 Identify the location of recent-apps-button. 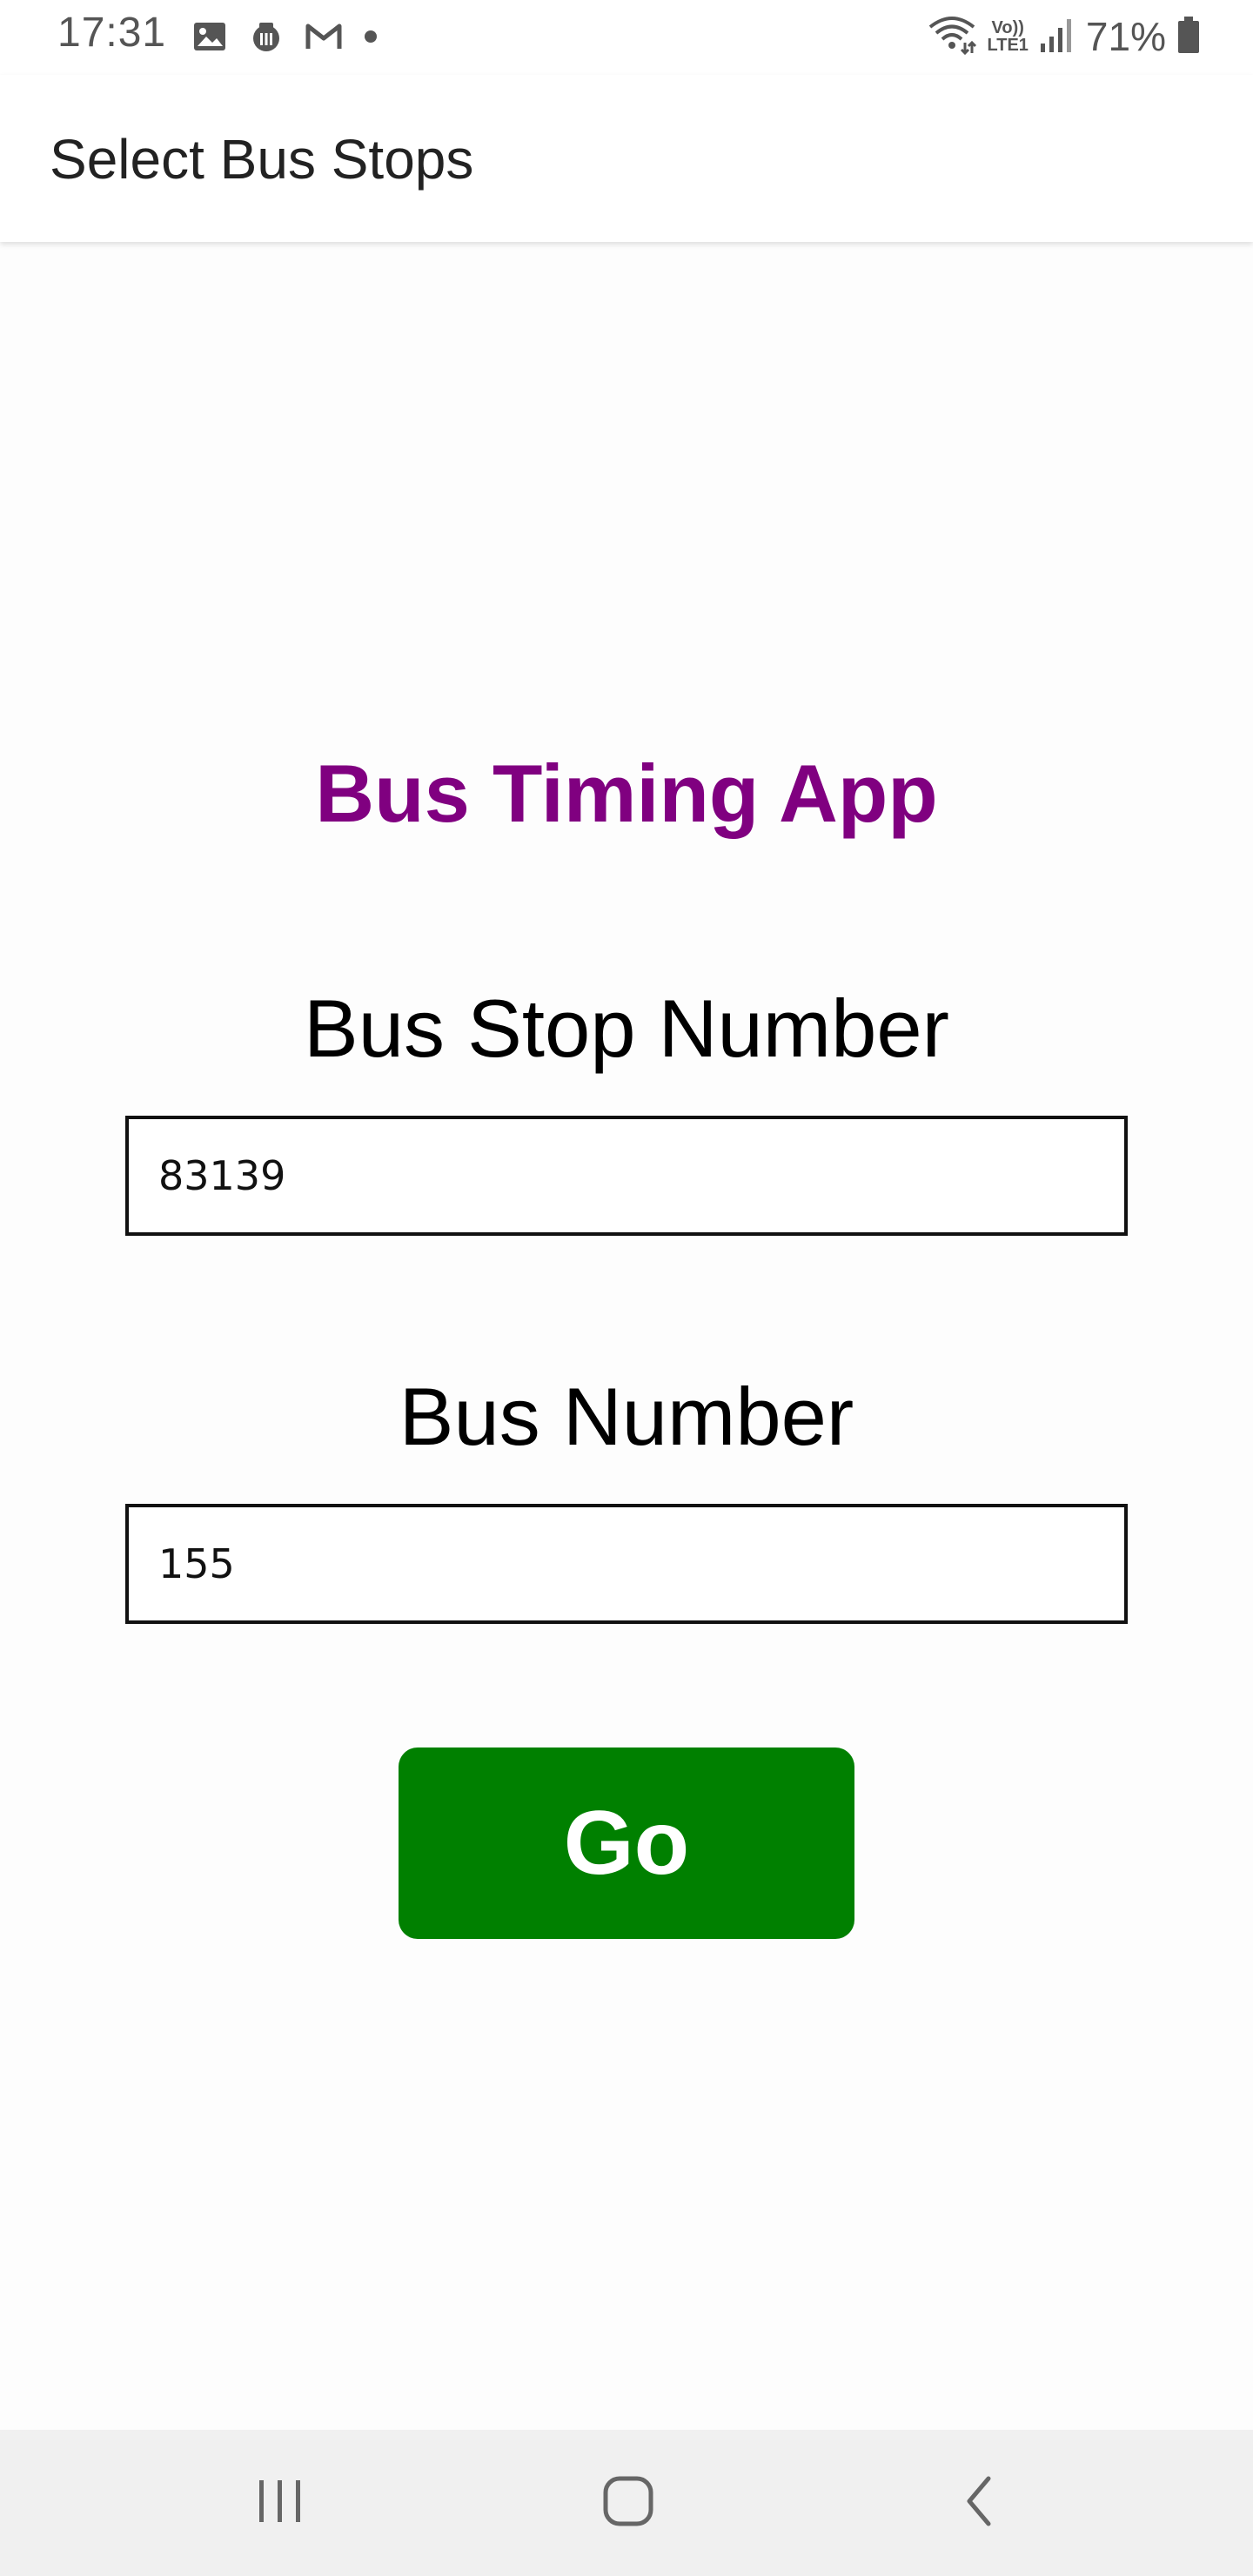
(280, 2503).